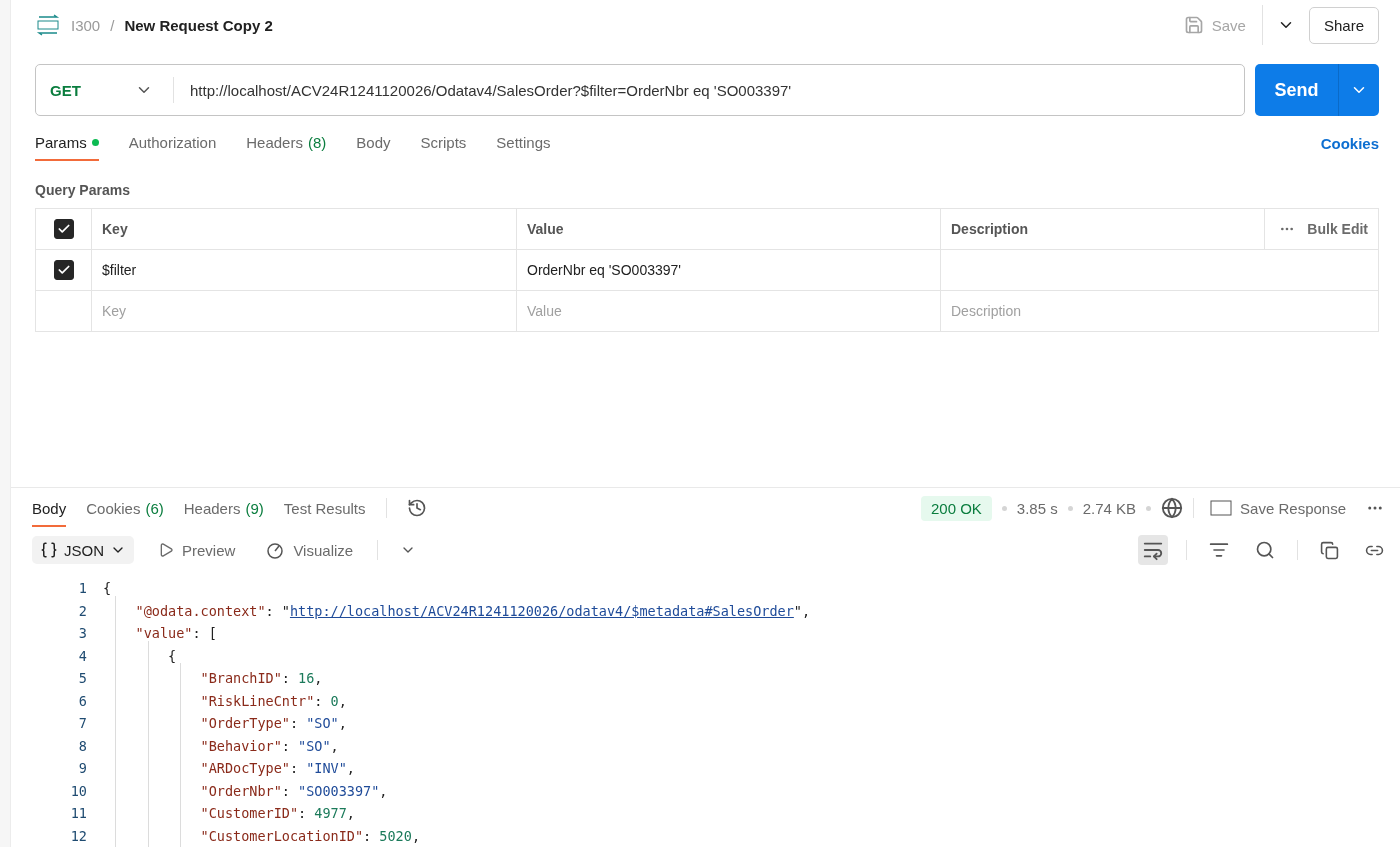  I want to click on json-key: "Behavior", so click(241, 745).